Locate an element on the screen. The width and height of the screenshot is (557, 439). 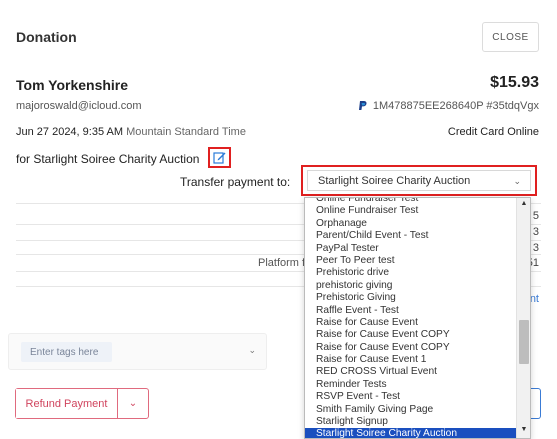
transaction-id: 1M478875EE268640P #35tdqVgx is located at coordinates (448, 106).